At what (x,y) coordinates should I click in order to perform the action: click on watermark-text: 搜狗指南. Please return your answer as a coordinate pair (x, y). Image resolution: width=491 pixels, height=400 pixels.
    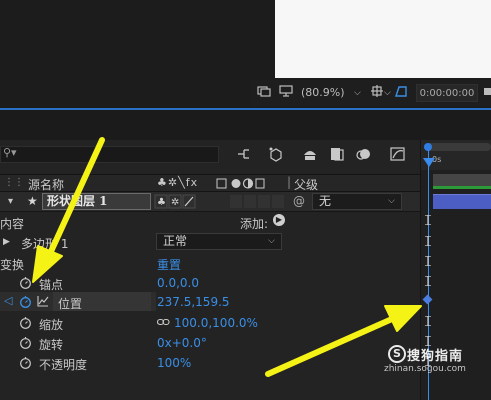
    Looking at the image, I should click on (435, 356).